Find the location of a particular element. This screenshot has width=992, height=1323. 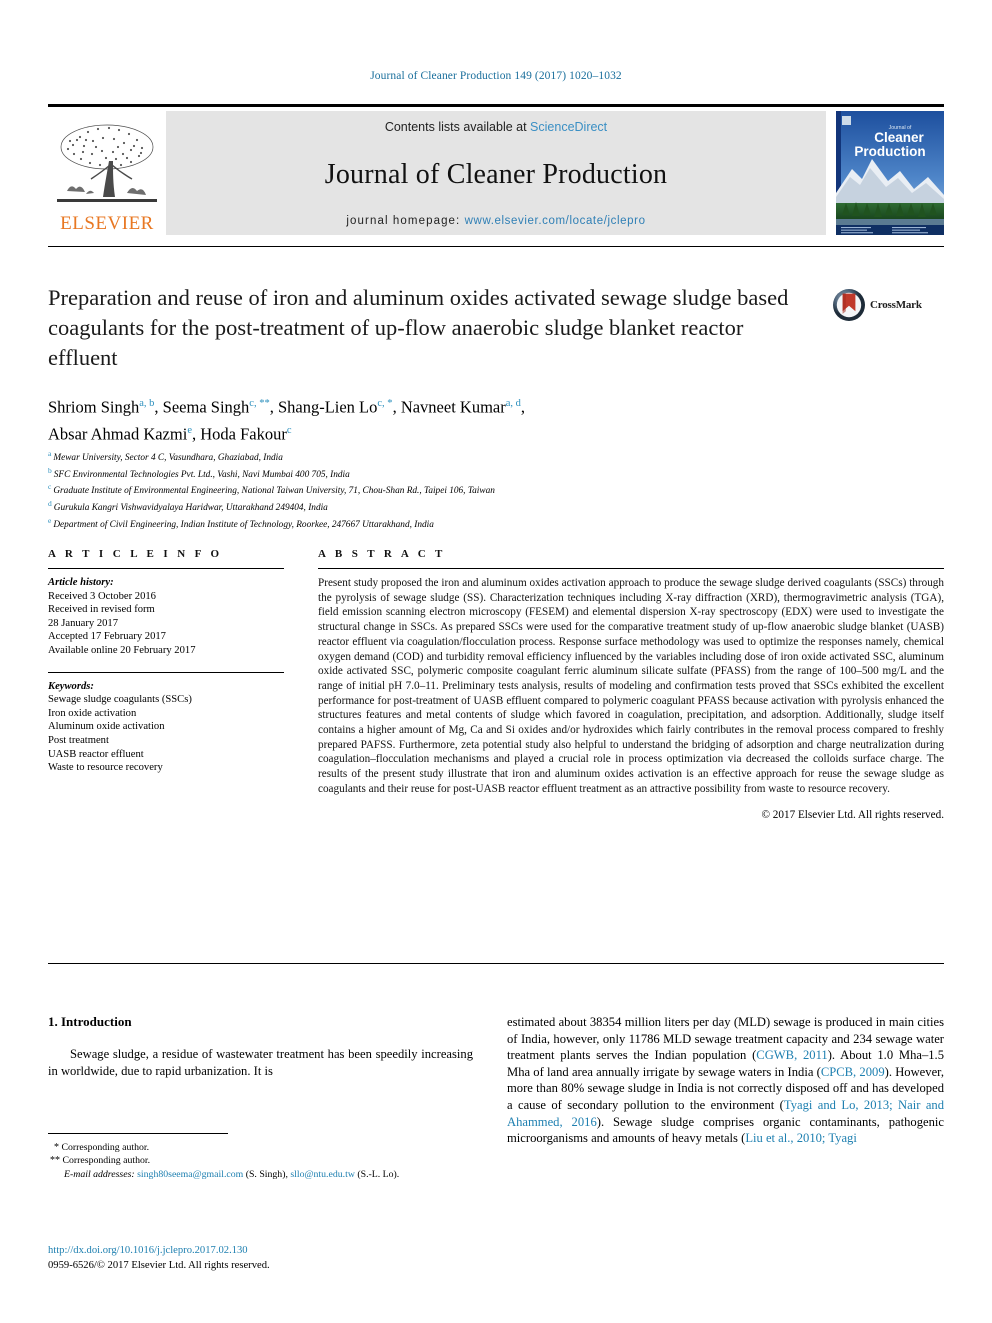

email-link-seema: singh80seema@gmail.com is located at coordinates (190, 1174).